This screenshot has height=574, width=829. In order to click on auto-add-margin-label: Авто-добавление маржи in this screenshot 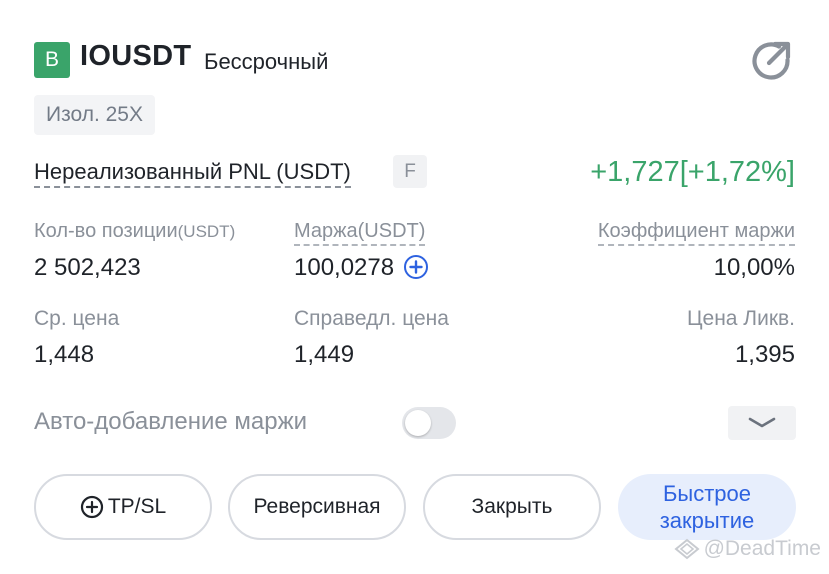, I will do `click(171, 421)`.